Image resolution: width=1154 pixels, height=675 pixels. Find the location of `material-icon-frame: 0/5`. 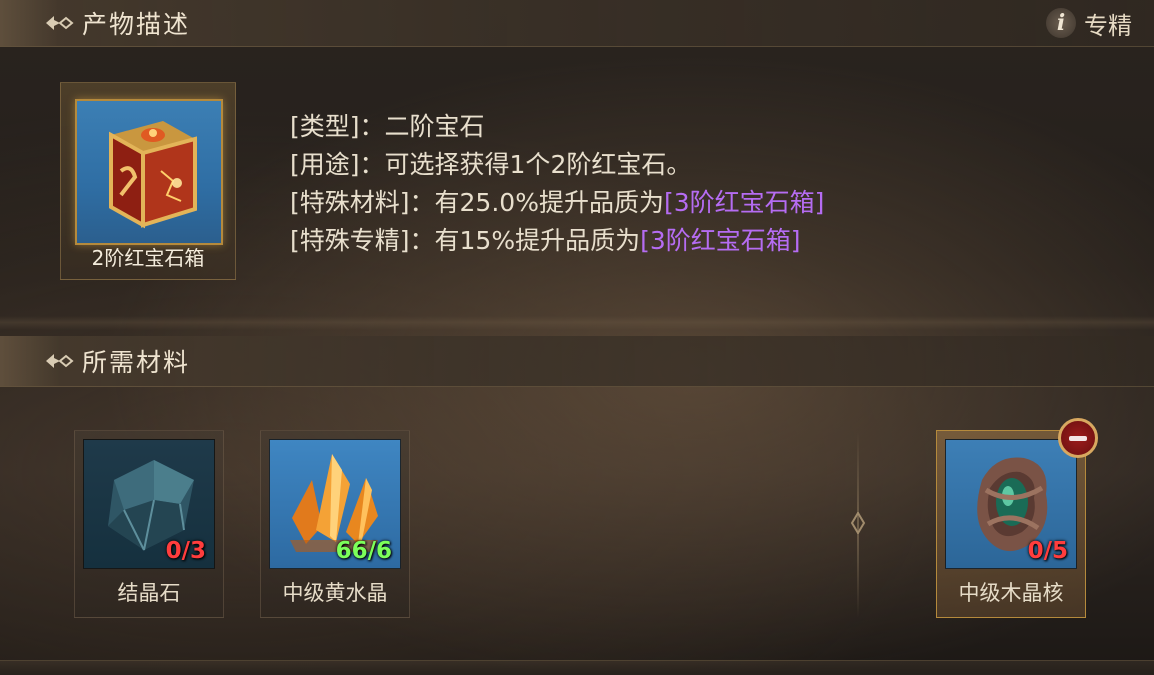

material-icon-frame: 0/5 is located at coordinates (1011, 504).